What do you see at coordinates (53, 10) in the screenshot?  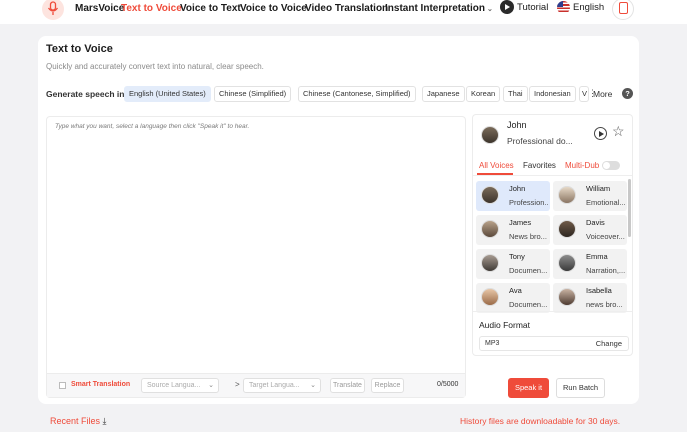 I see `mic-logo-icon` at bounding box center [53, 10].